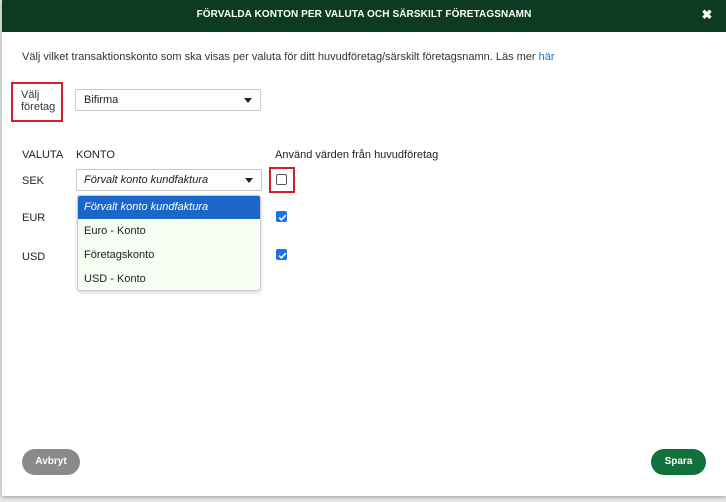 Image resolution: width=726 pixels, height=502 pixels. I want to click on column-header-use-main: Använd värden från huvudföretag, so click(357, 155).